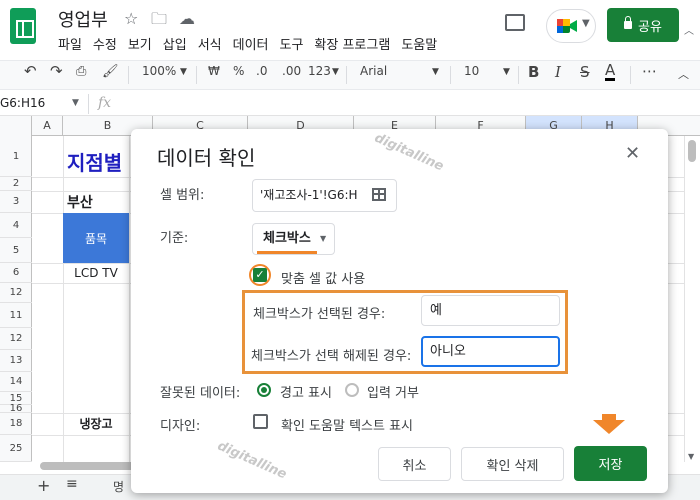 This screenshot has height=500, width=700. I want to click on lock-icon, so click(628, 22).